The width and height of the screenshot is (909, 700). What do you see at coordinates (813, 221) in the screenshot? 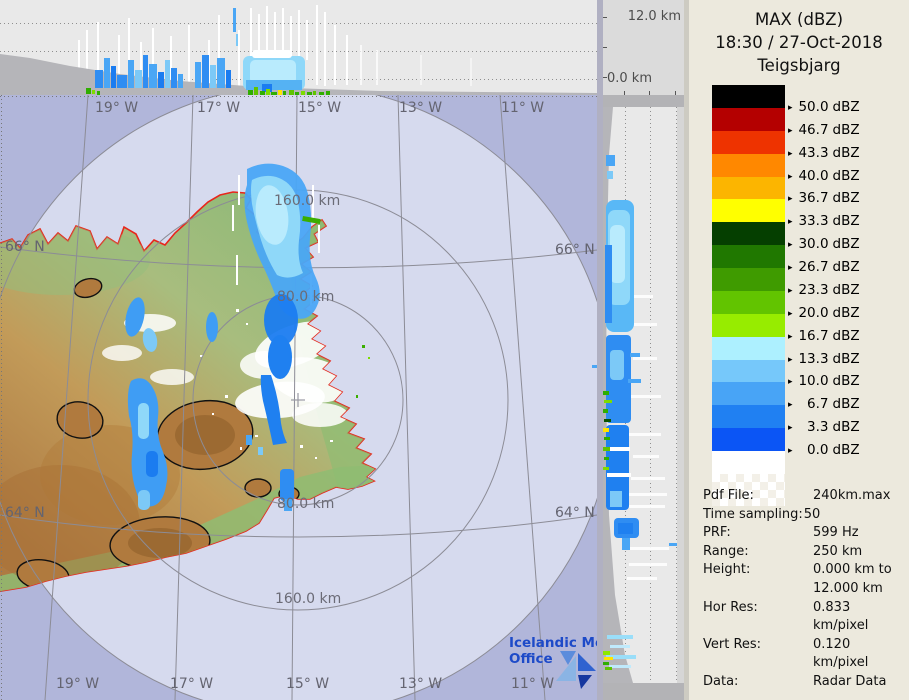
I see `threshold-value: 33.3` at bounding box center [813, 221].